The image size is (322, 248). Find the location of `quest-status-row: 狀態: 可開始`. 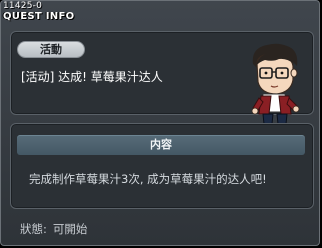

quest-status-row: 狀態: 可開始 is located at coordinates (56, 229).